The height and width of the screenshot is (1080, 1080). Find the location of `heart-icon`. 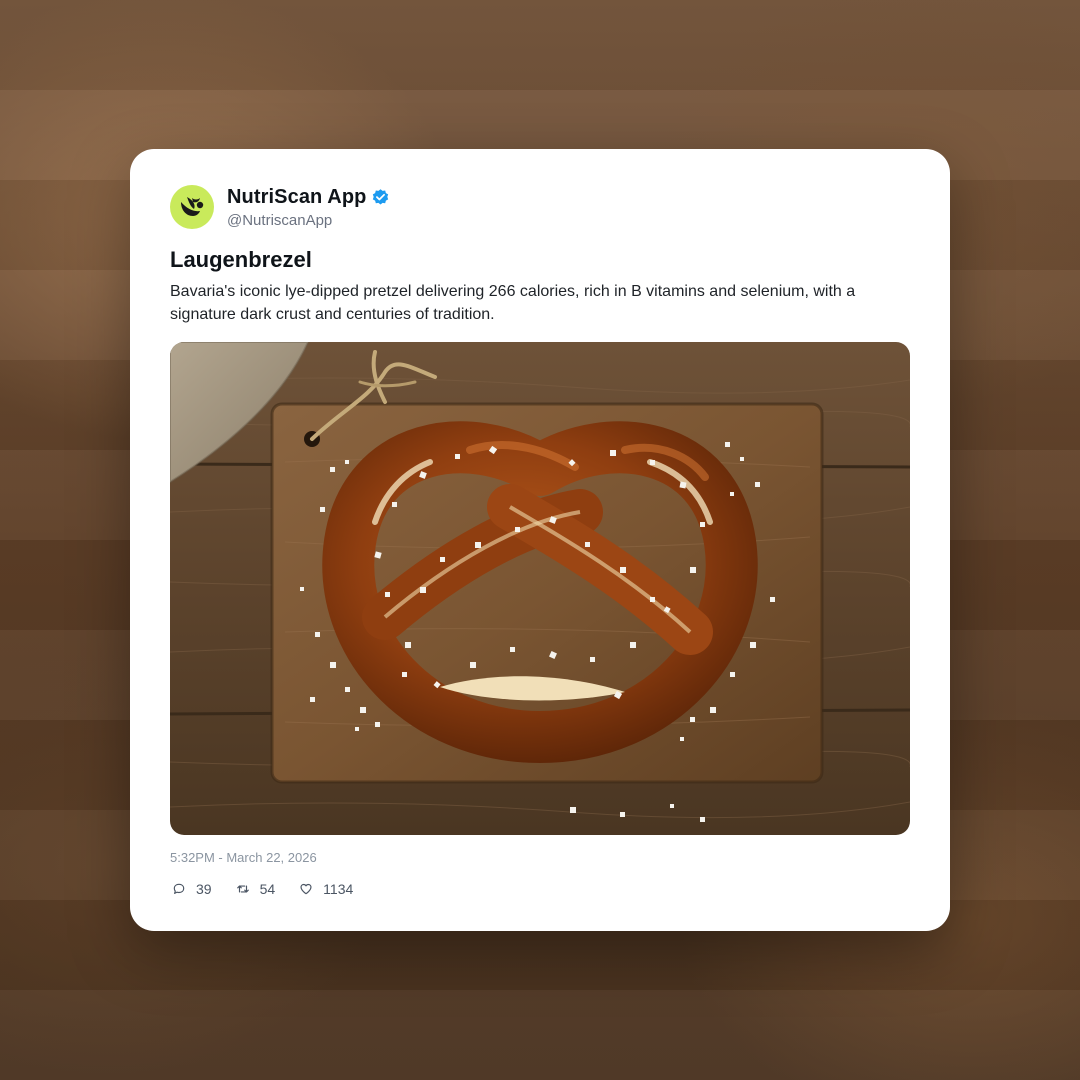

heart-icon is located at coordinates (306, 889).